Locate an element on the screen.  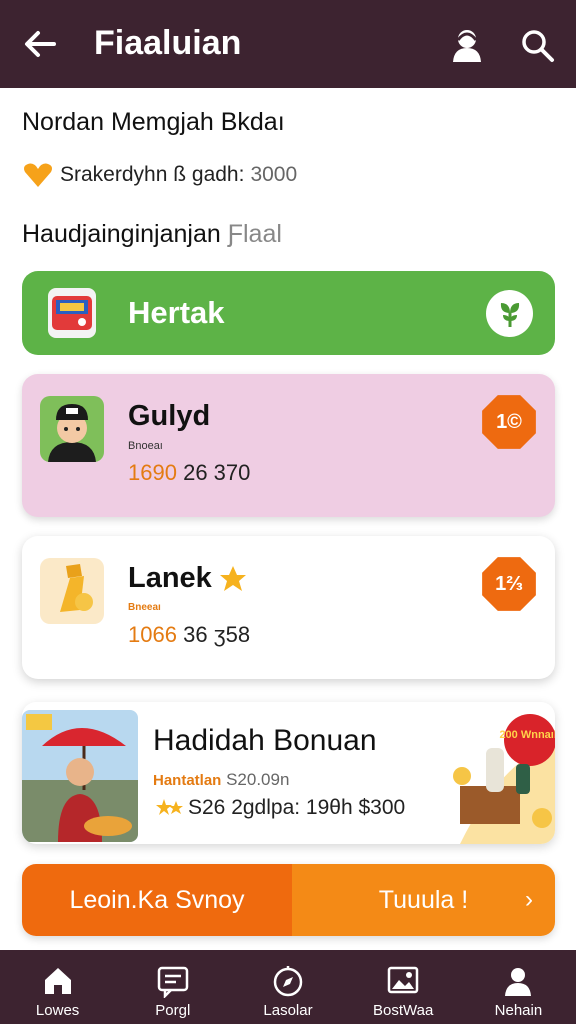
chat-icon is located at coordinates (173, 982).